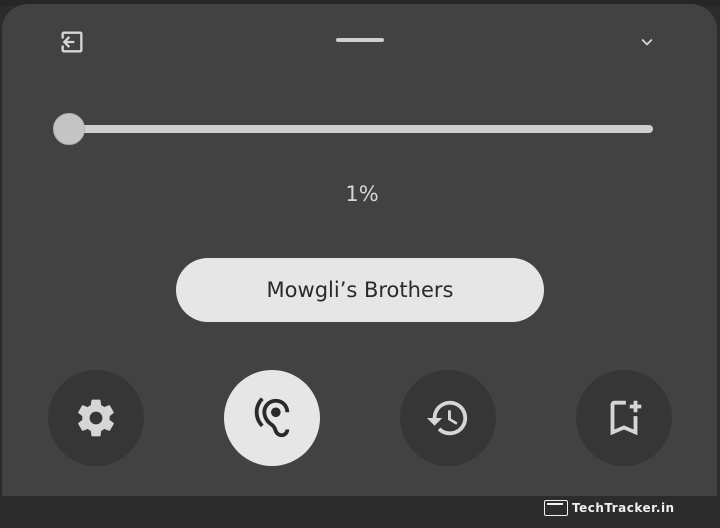 This screenshot has width=720, height=528. I want to click on gear-icon, so click(96, 418).